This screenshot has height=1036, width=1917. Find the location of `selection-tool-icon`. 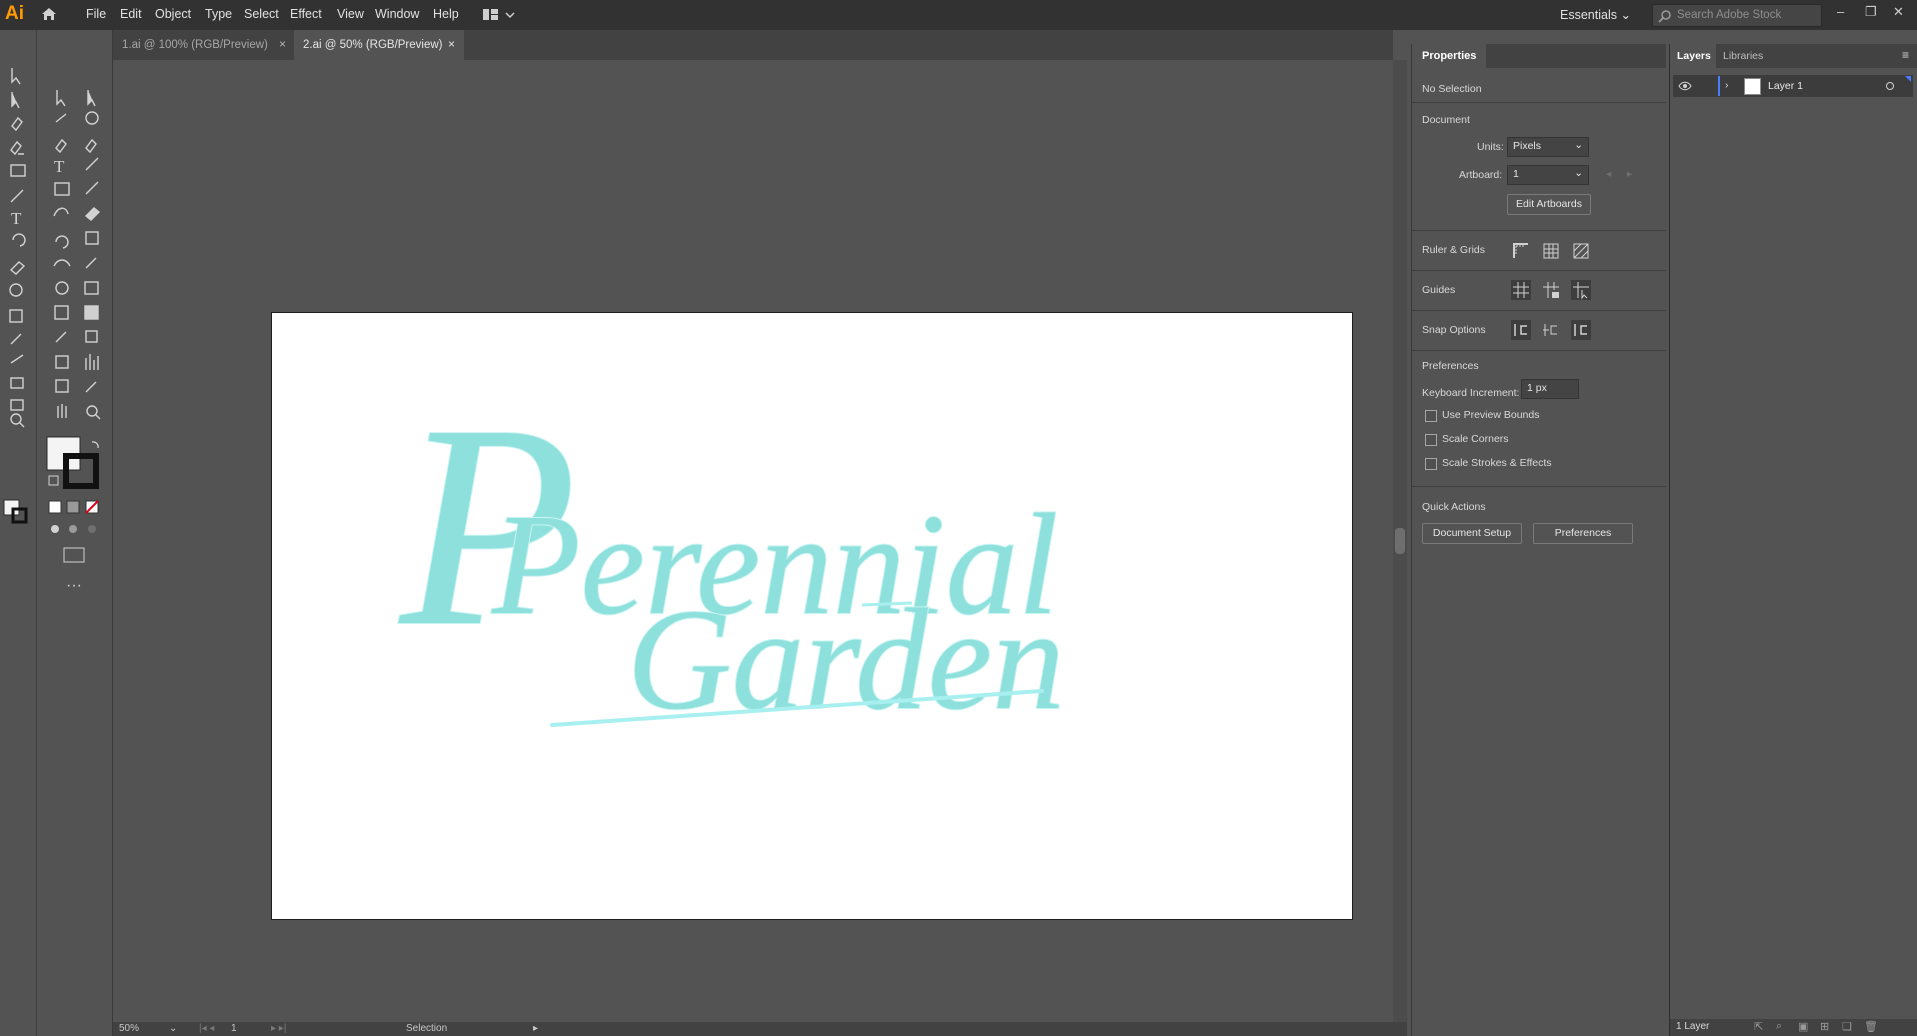

selection-tool-icon is located at coordinates (16, 76).